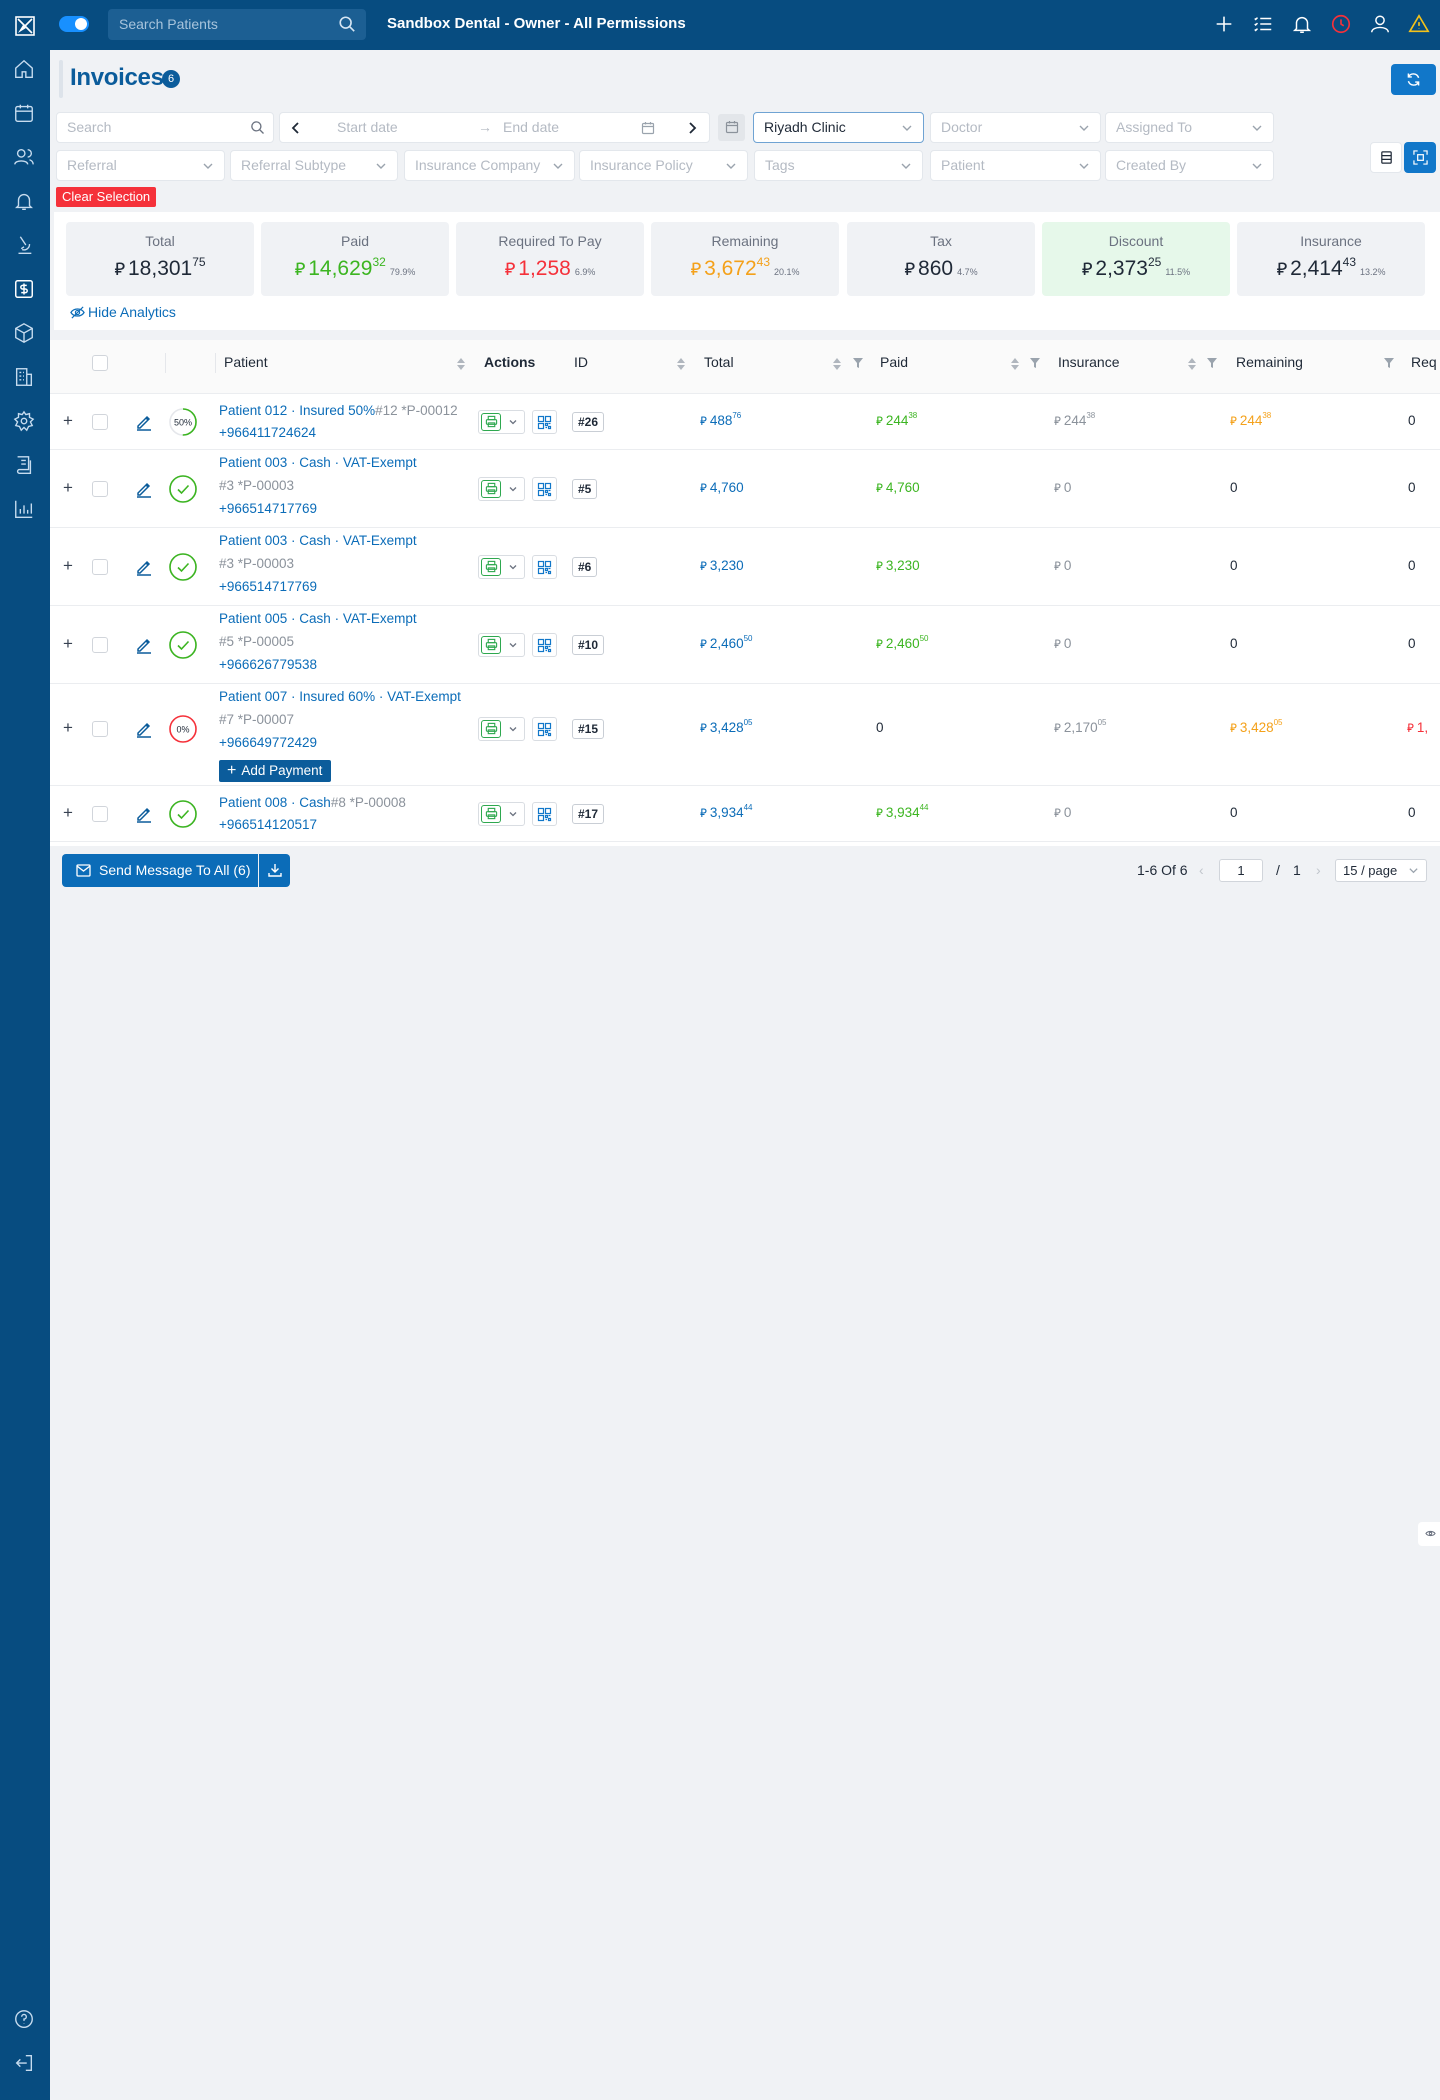  Describe the element at coordinates (246, 367) in the screenshot. I see `column-header-patient: Patient` at that location.